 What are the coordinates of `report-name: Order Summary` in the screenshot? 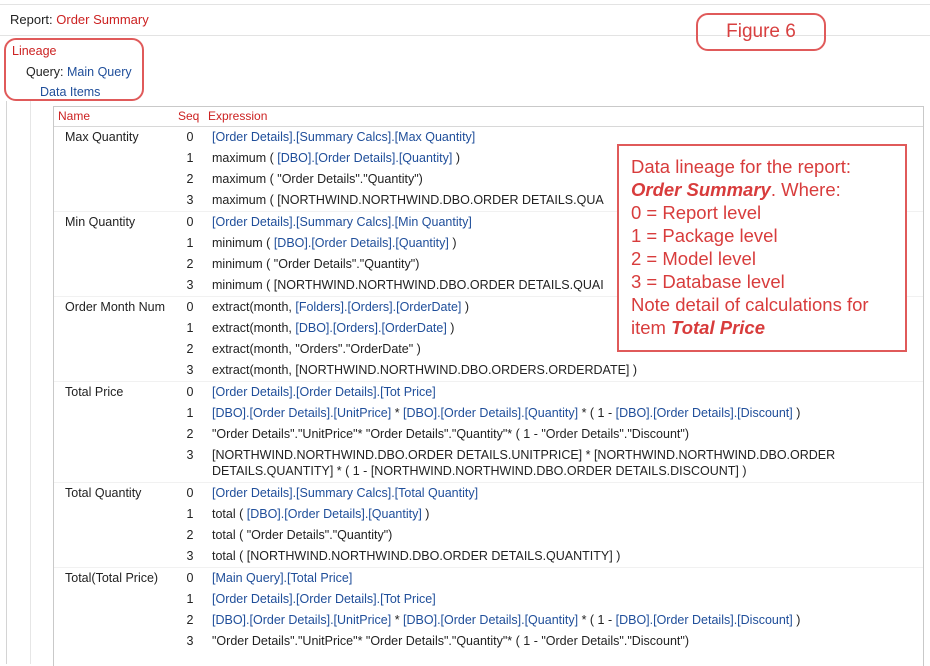 It's located at (102, 19).